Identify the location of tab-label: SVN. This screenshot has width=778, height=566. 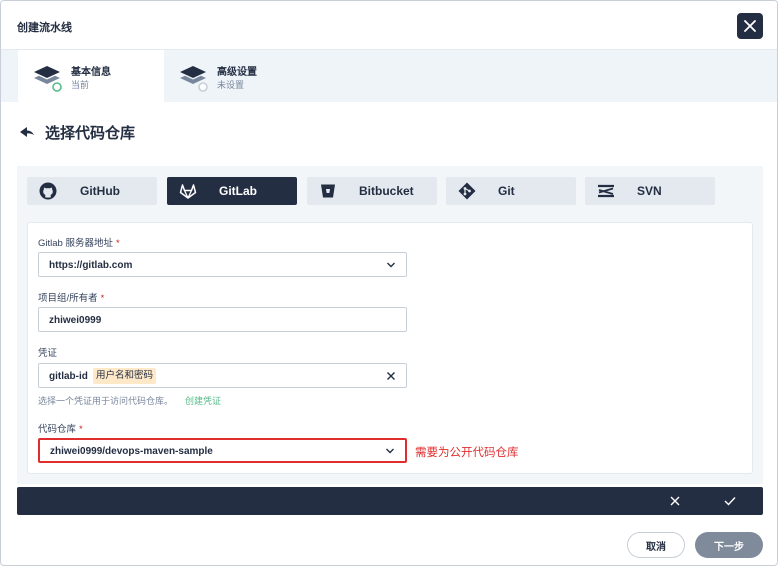
(649, 191).